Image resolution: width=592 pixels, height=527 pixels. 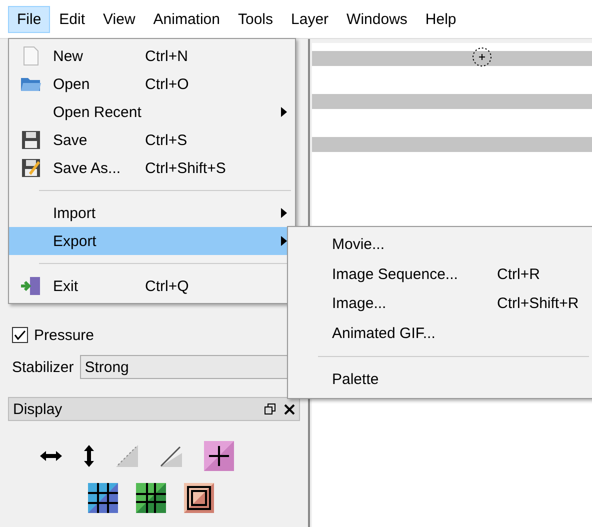 What do you see at coordinates (43, 367) in the screenshot?
I see `field-label: Stabilizer` at bounding box center [43, 367].